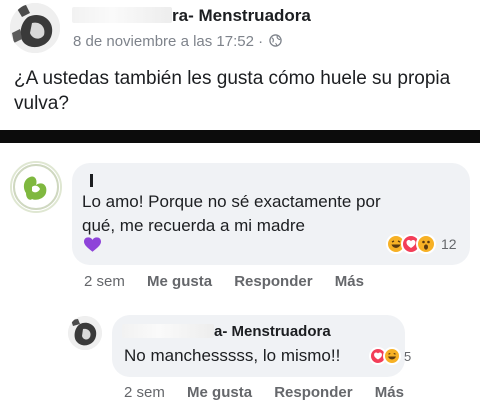  I want to click on comment-time: 2 sem, so click(104, 281).